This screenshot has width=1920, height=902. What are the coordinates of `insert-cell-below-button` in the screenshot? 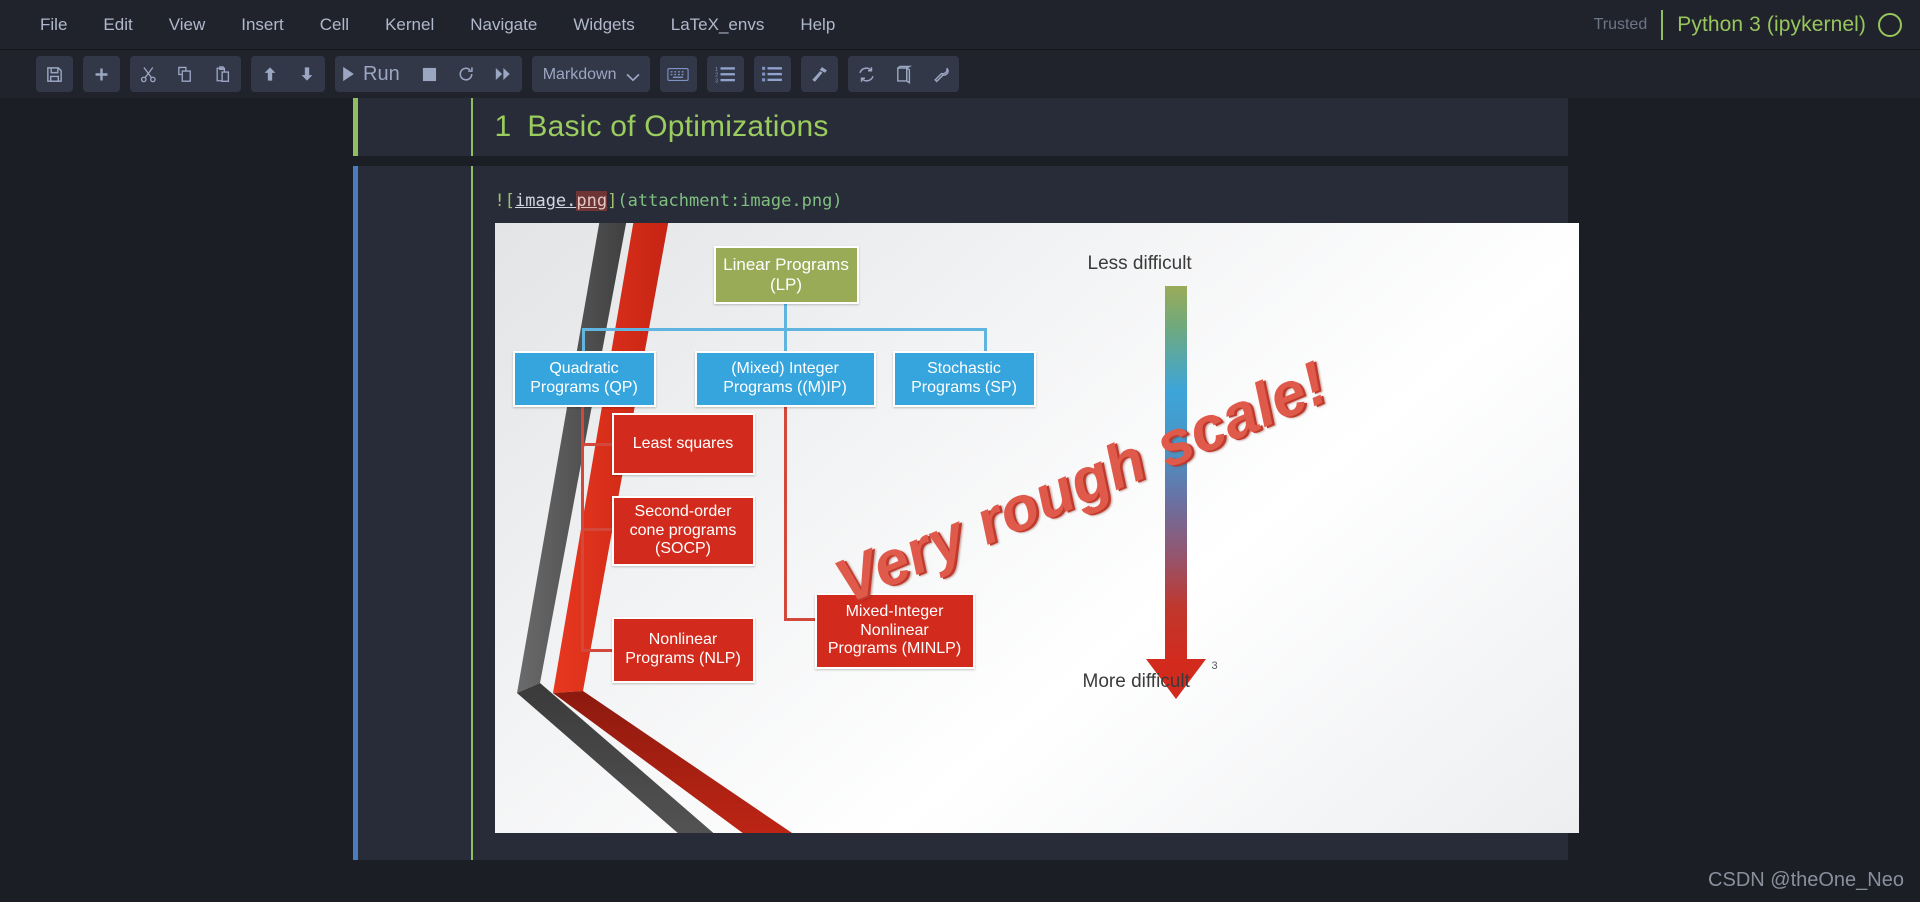 It's located at (101, 74).